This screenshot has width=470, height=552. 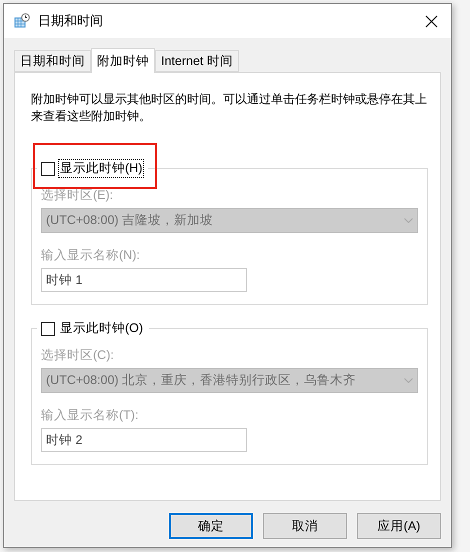 What do you see at coordinates (78, 355) in the screenshot?
I see `time-zone-label: 选择时区(C):` at bounding box center [78, 355].